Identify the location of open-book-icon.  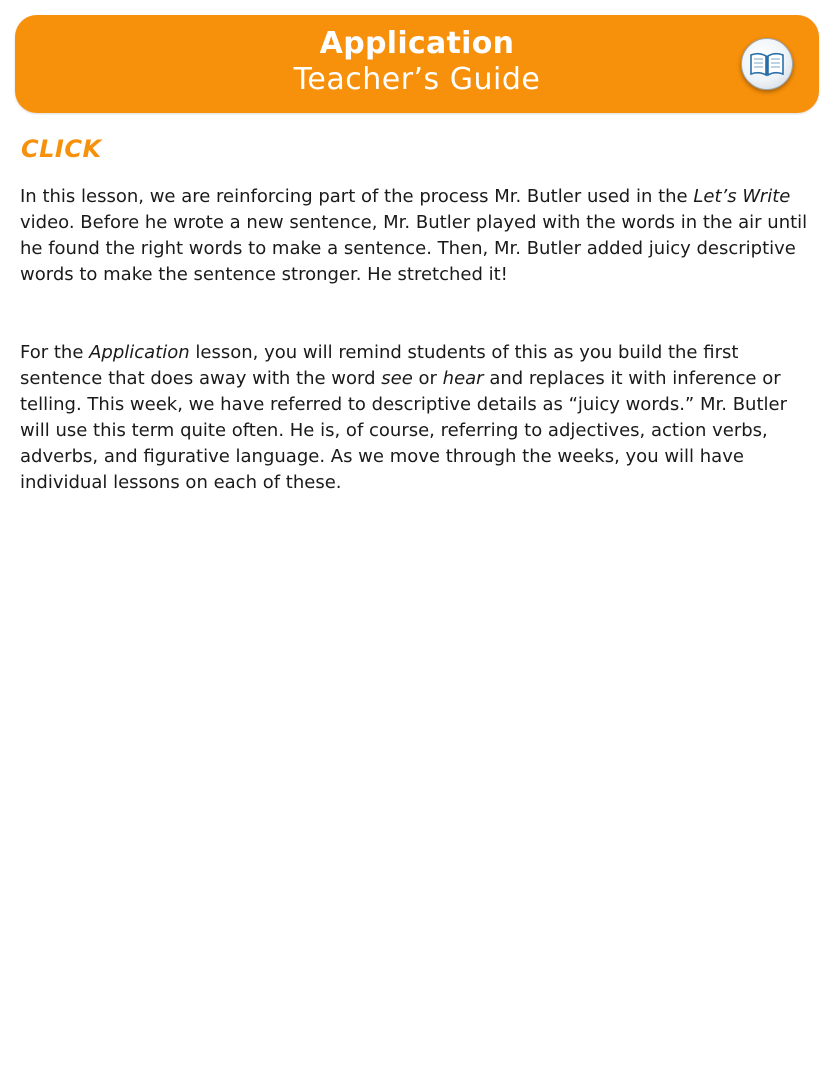
(767, 64).